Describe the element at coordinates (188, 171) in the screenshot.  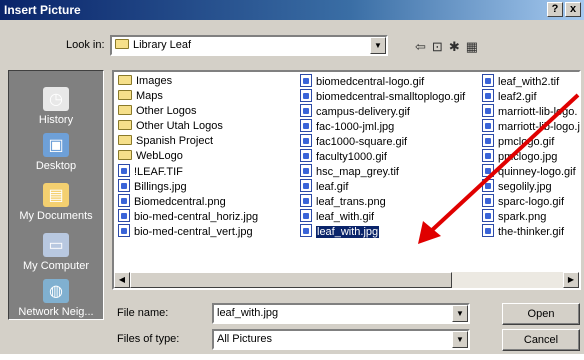
I see `file-item: !LEAF.TIF` at that location.